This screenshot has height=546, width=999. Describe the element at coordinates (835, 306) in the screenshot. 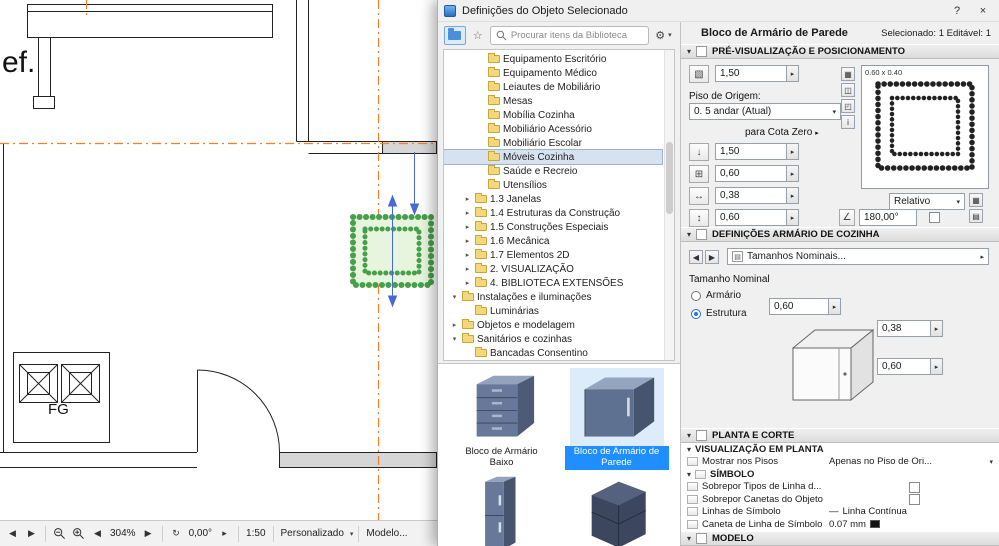

I see `cabinet-width-menu: ▸` at that location.